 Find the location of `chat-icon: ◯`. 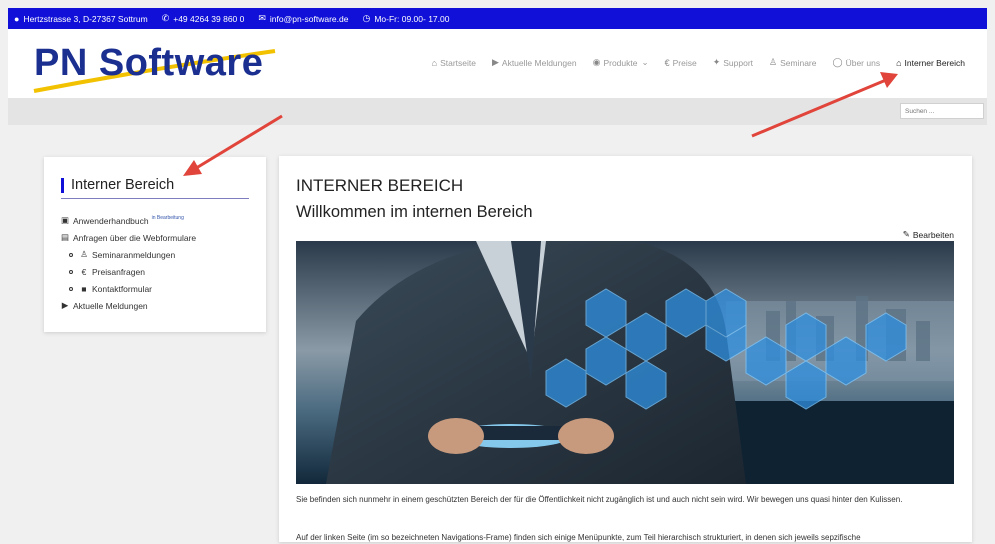

chat-icon: ◯ is located at coordinates (837, 62).